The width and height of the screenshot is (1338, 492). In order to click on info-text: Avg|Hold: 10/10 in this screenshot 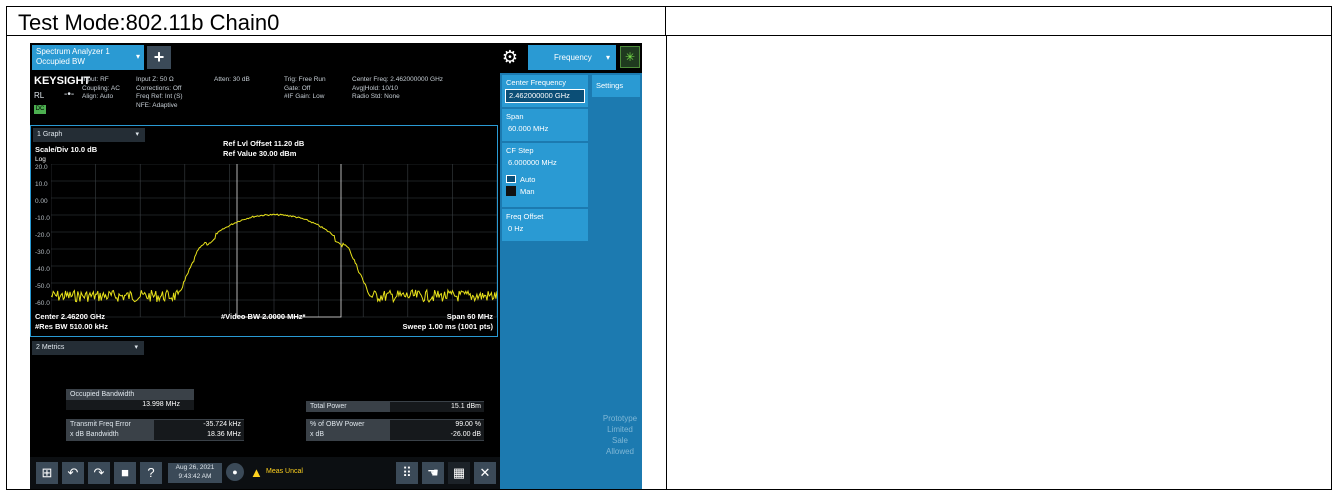, I will do `click(375, 88)`.